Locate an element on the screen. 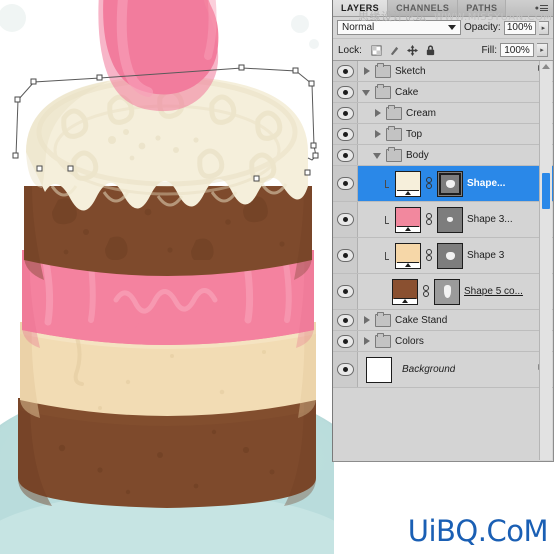 This screenshot has width=554, height=554. fill-stepper: ▸ is located at coordinates (542, 50).